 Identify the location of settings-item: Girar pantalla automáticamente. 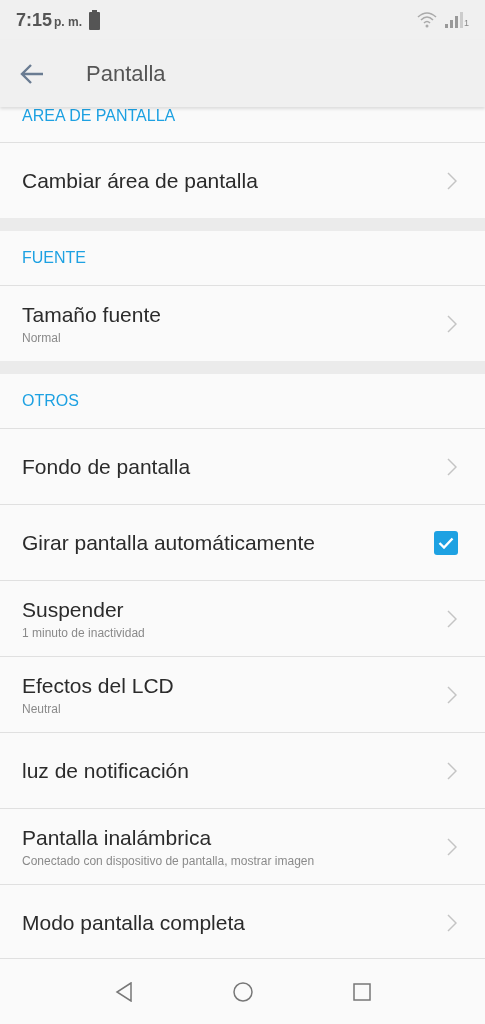
(242, 542).